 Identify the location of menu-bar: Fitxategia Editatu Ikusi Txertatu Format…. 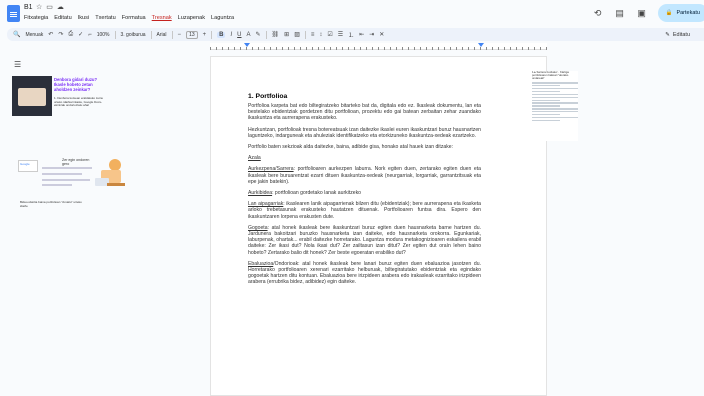
(129, 18).